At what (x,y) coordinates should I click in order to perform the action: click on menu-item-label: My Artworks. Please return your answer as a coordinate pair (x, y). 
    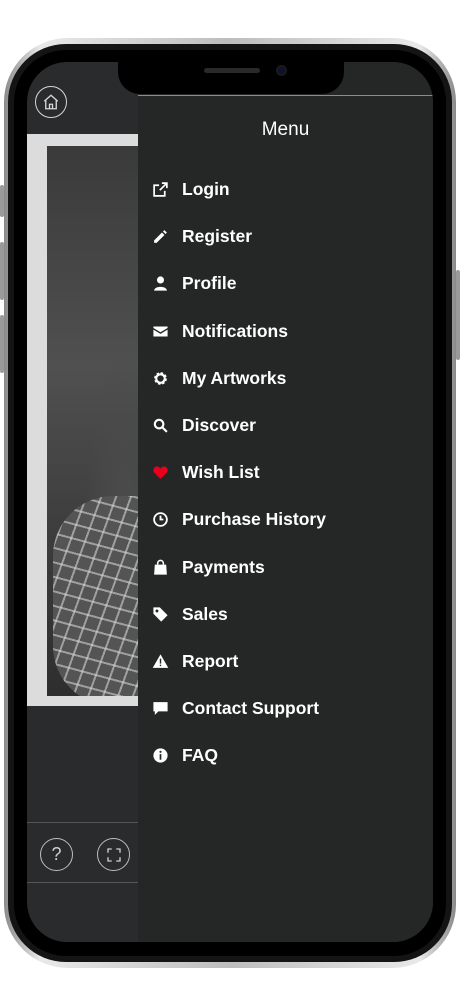
    Looking at the image, I should click on (234, 377).